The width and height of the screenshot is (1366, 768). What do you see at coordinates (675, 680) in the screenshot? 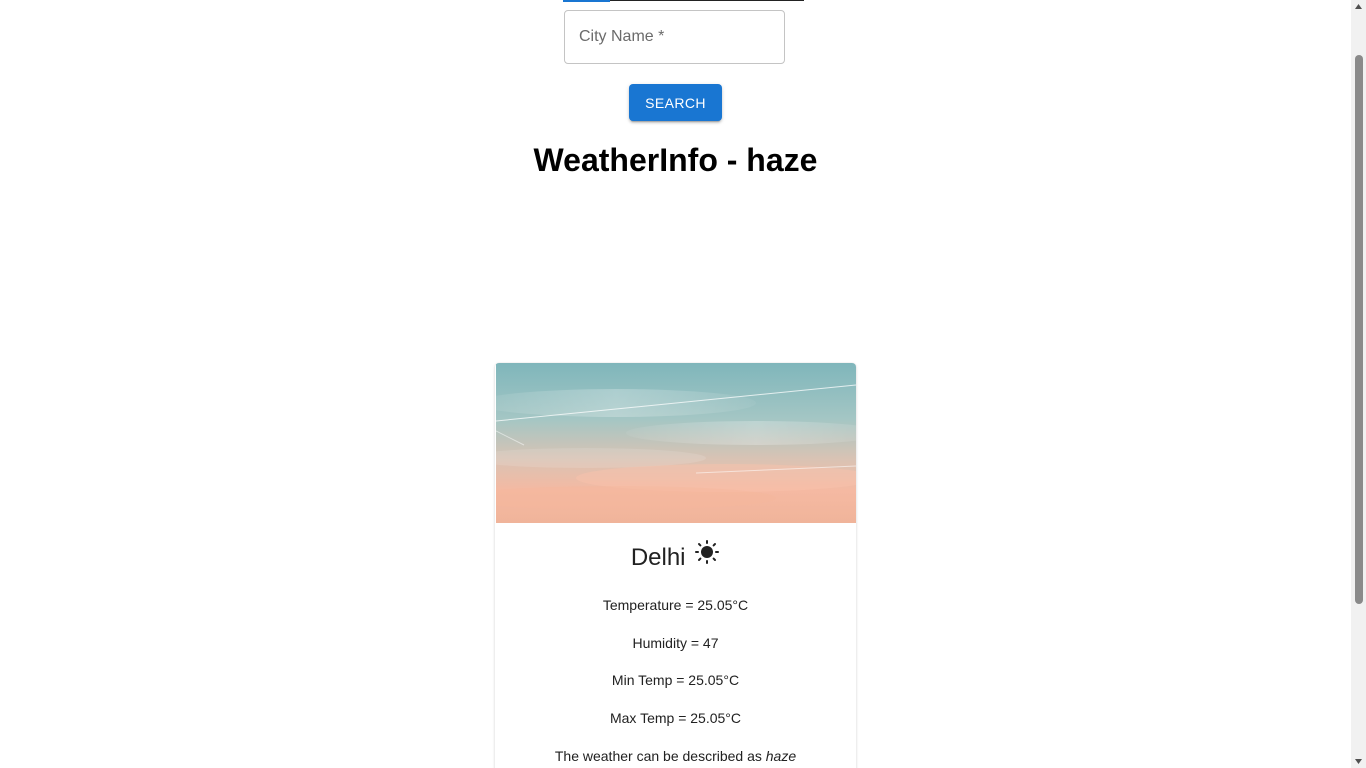
I see `min-temp-text: Min Temp = 25.05°C` at bounding box center [675, 680].